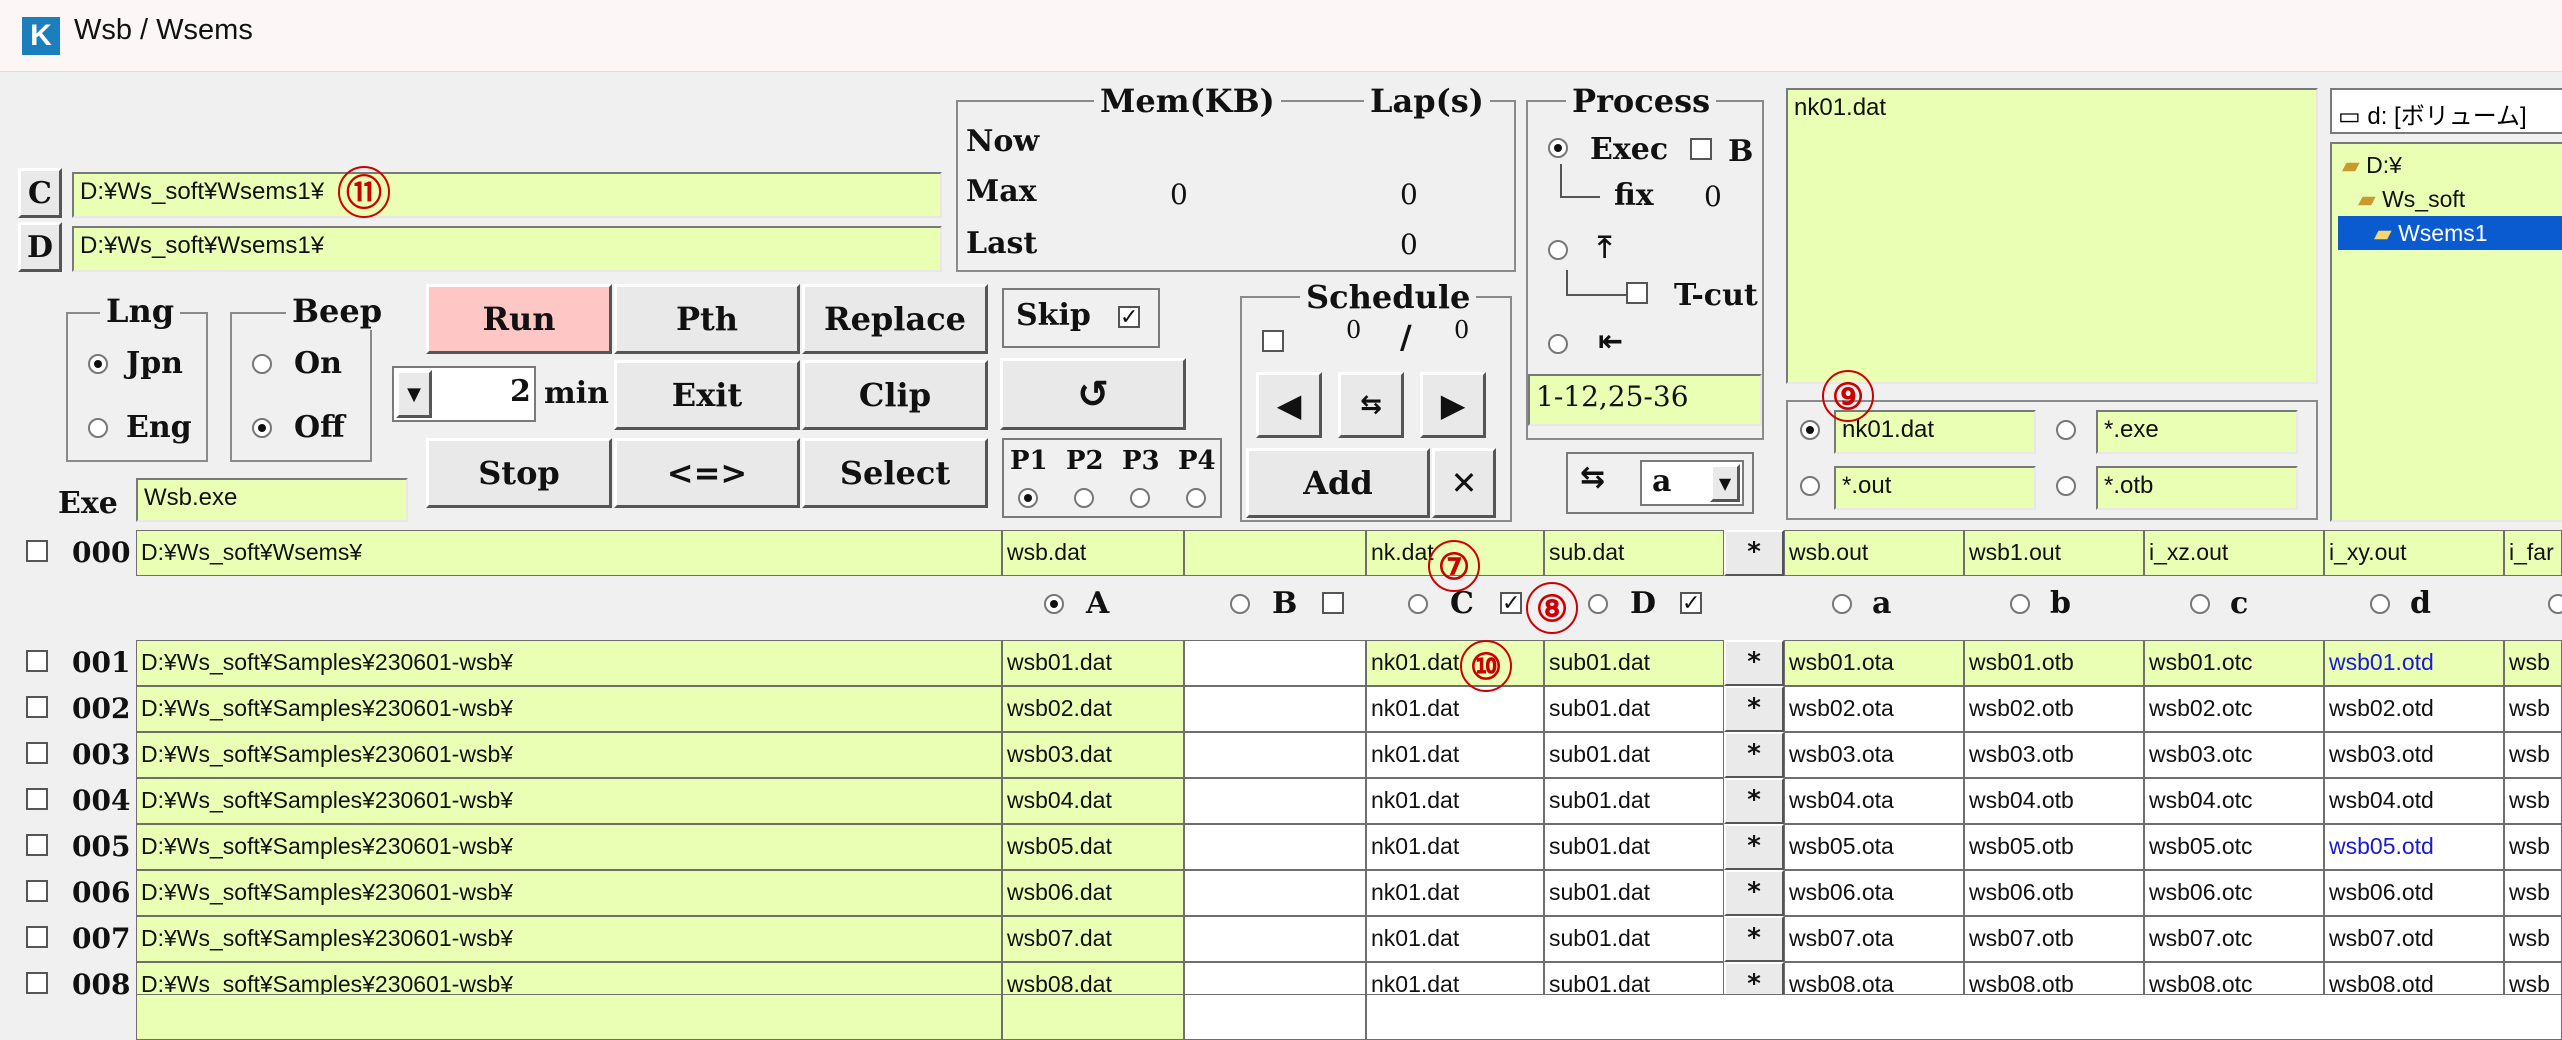 This screenshot has width=2562, height=1040. I want to click on run-button: Run, so click(519, 319).